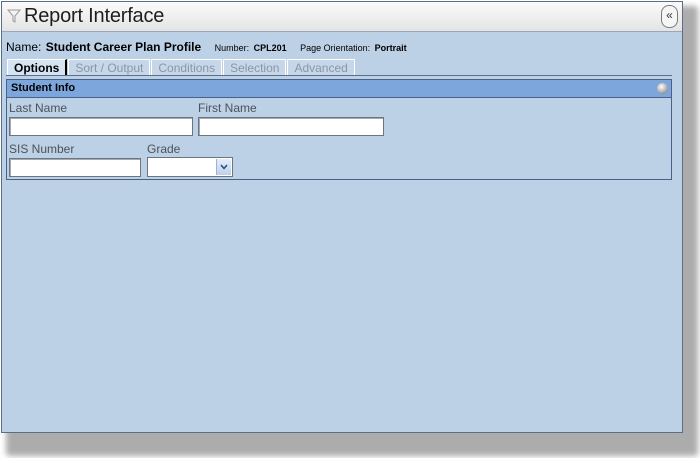 The width and height of the screenshot is (700, 458). I want to click on first-name-input, so click(291, 126).